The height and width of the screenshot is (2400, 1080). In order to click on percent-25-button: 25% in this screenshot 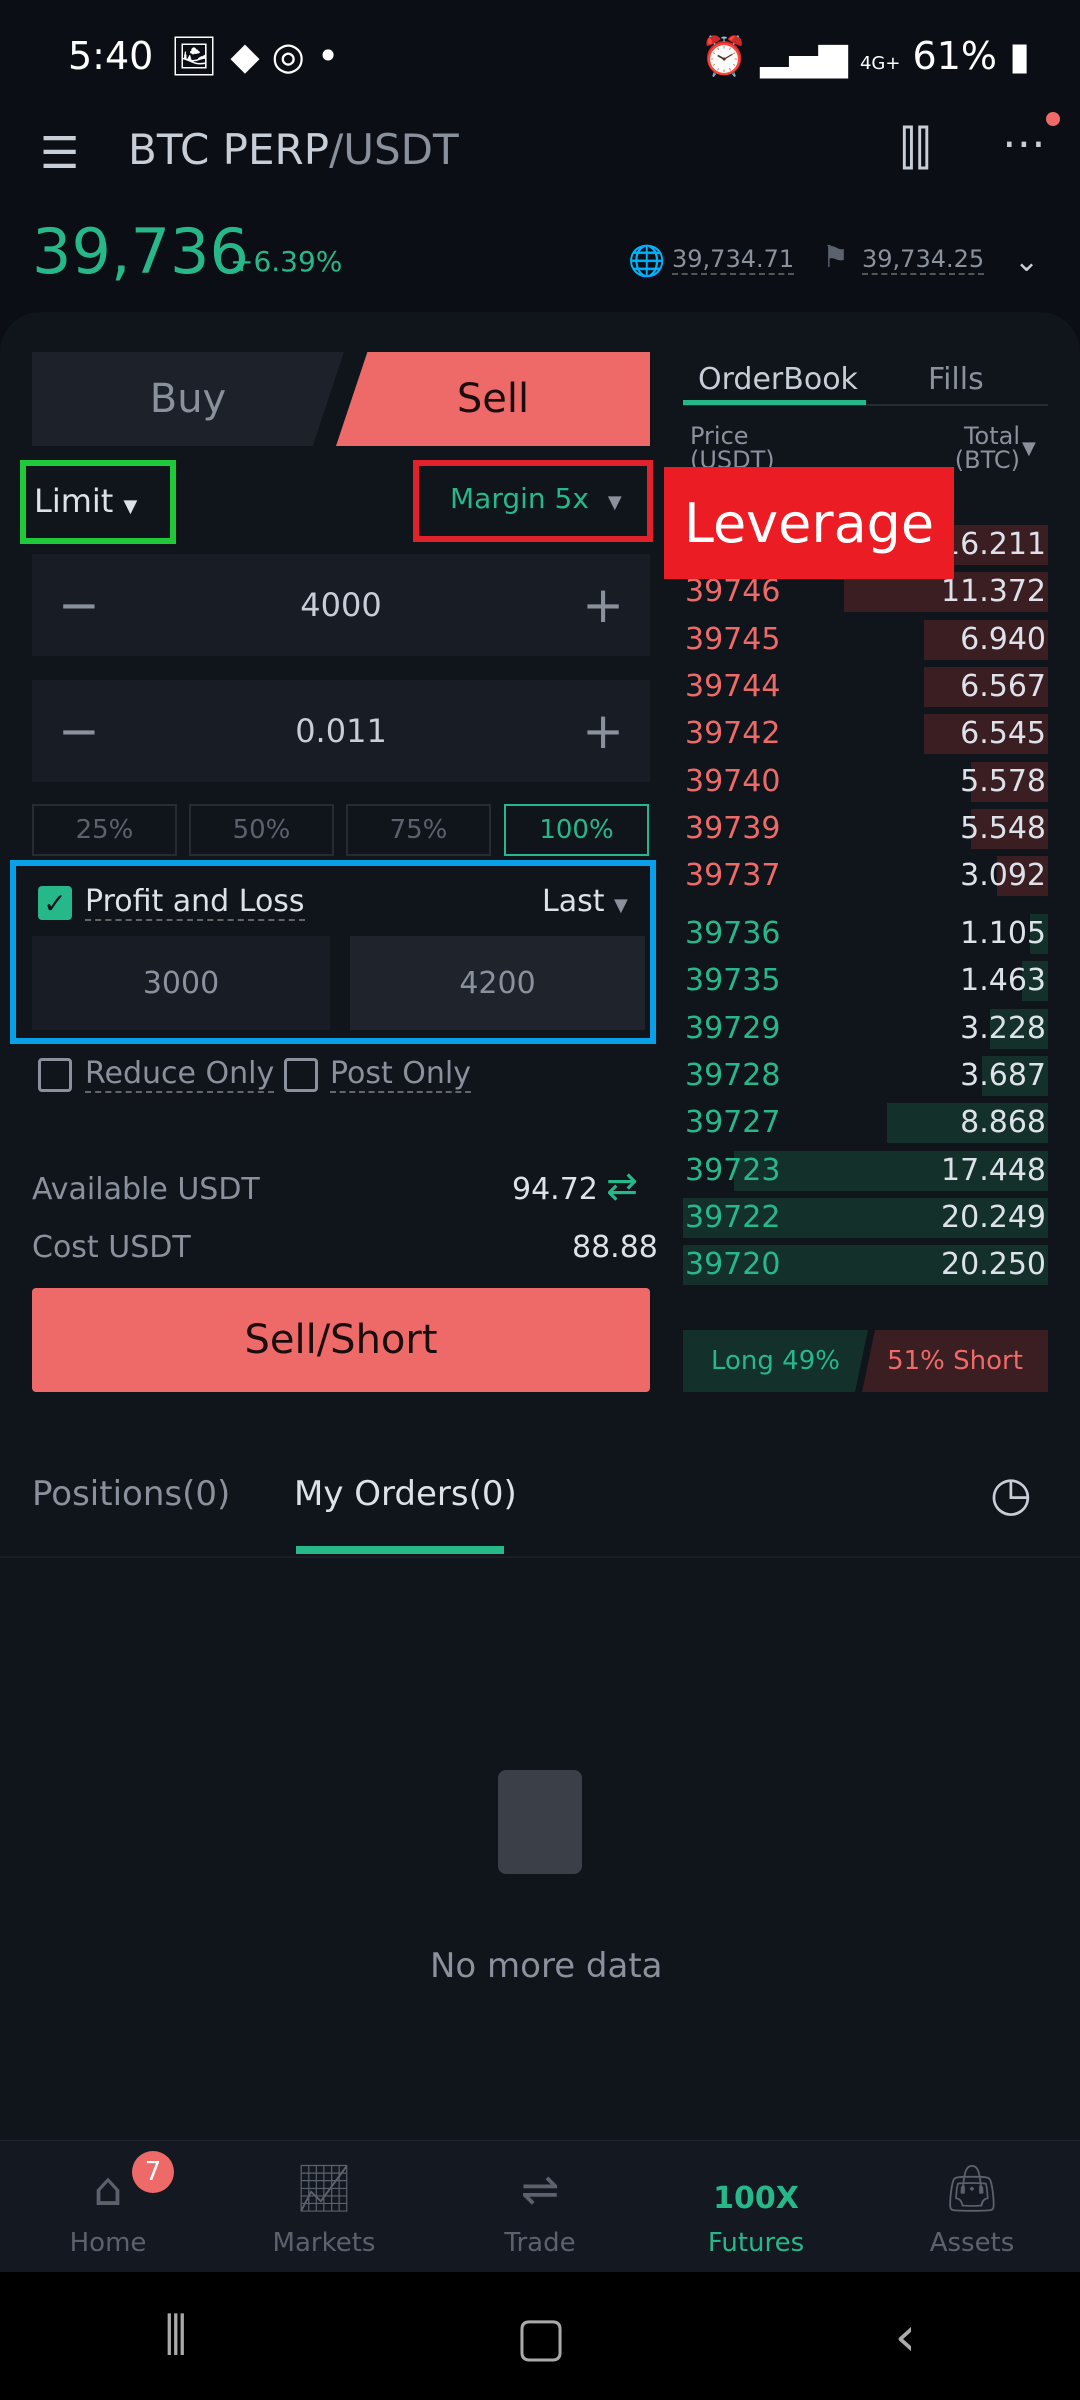, I will do `click(104, 830)`.